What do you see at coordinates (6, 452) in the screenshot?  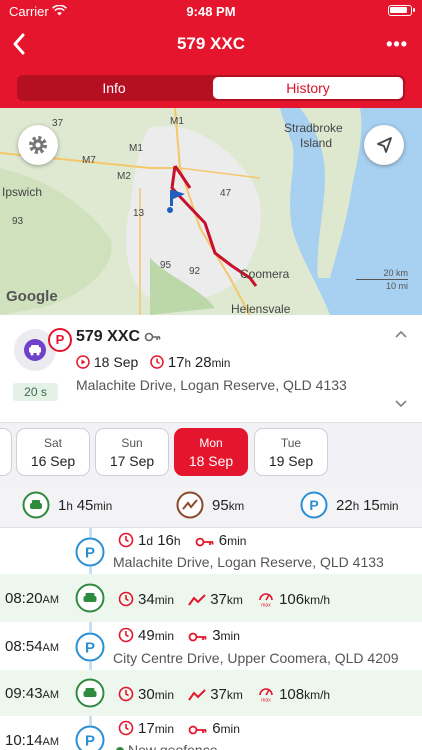 I see `date-chip-previous` at bounding box center [6, 452].